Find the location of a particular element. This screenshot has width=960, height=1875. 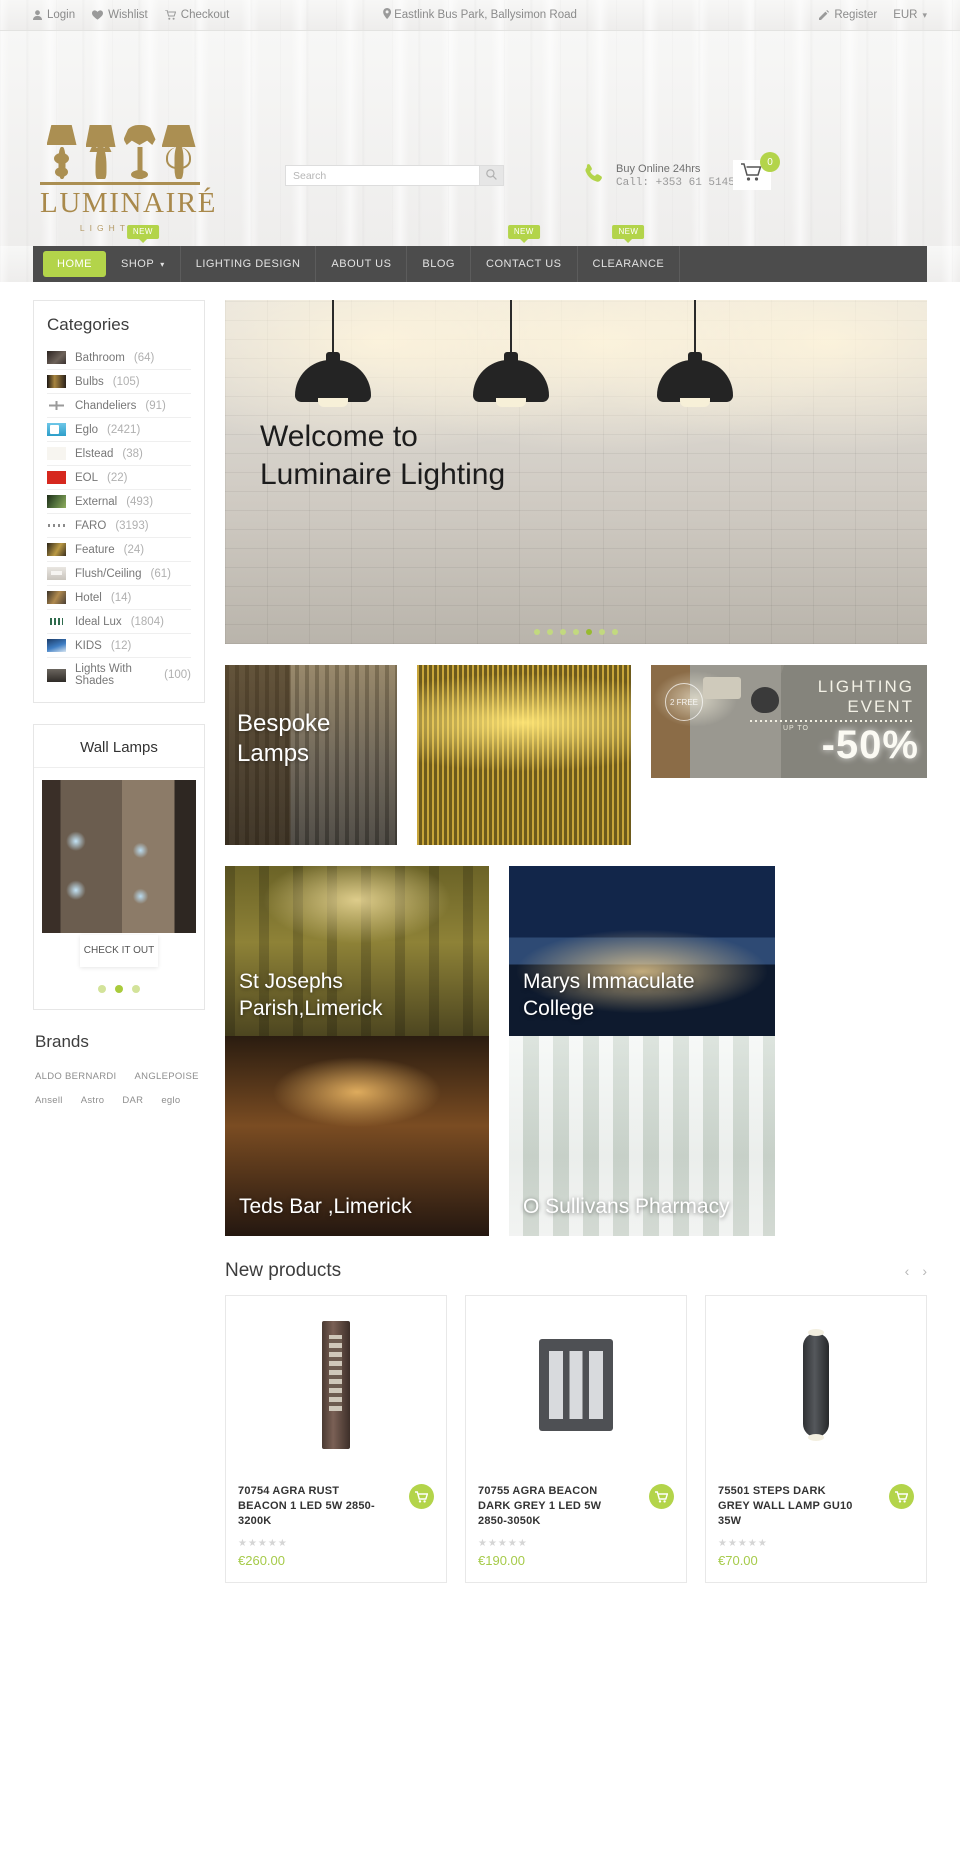

promo-event-line-2: EVENT is located at coordinates (880, 706).